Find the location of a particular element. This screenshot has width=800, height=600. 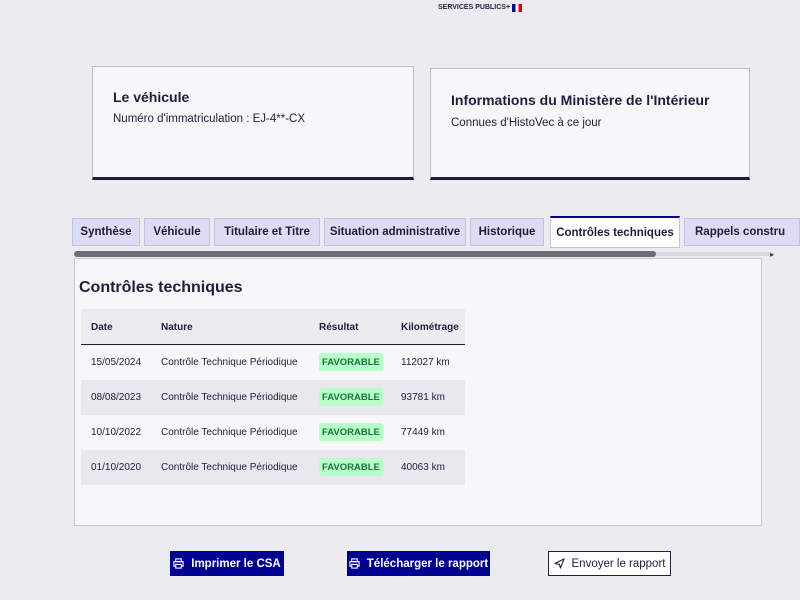

send-report-button: Envoyer le rapport is located at coordinates (609, 563).